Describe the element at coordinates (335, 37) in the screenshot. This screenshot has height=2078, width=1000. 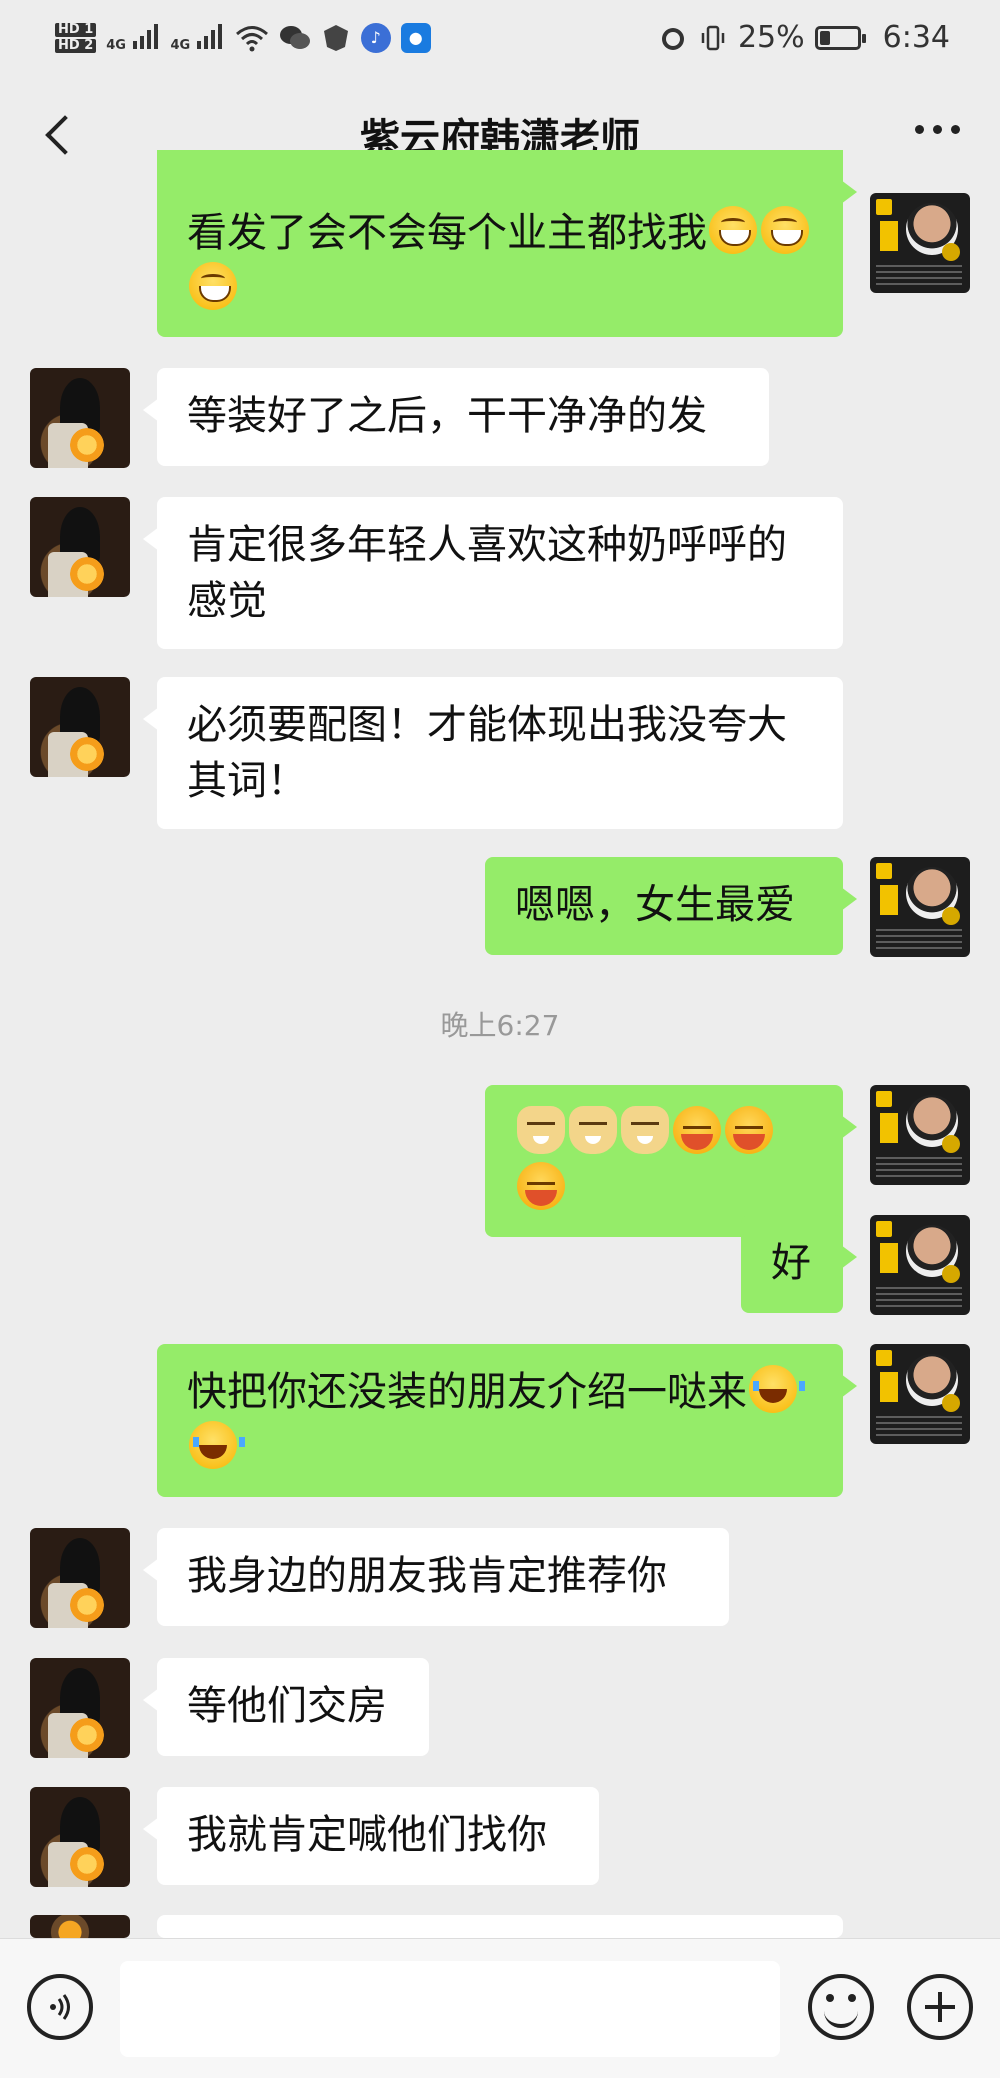
I see `shield-icon` at that location.